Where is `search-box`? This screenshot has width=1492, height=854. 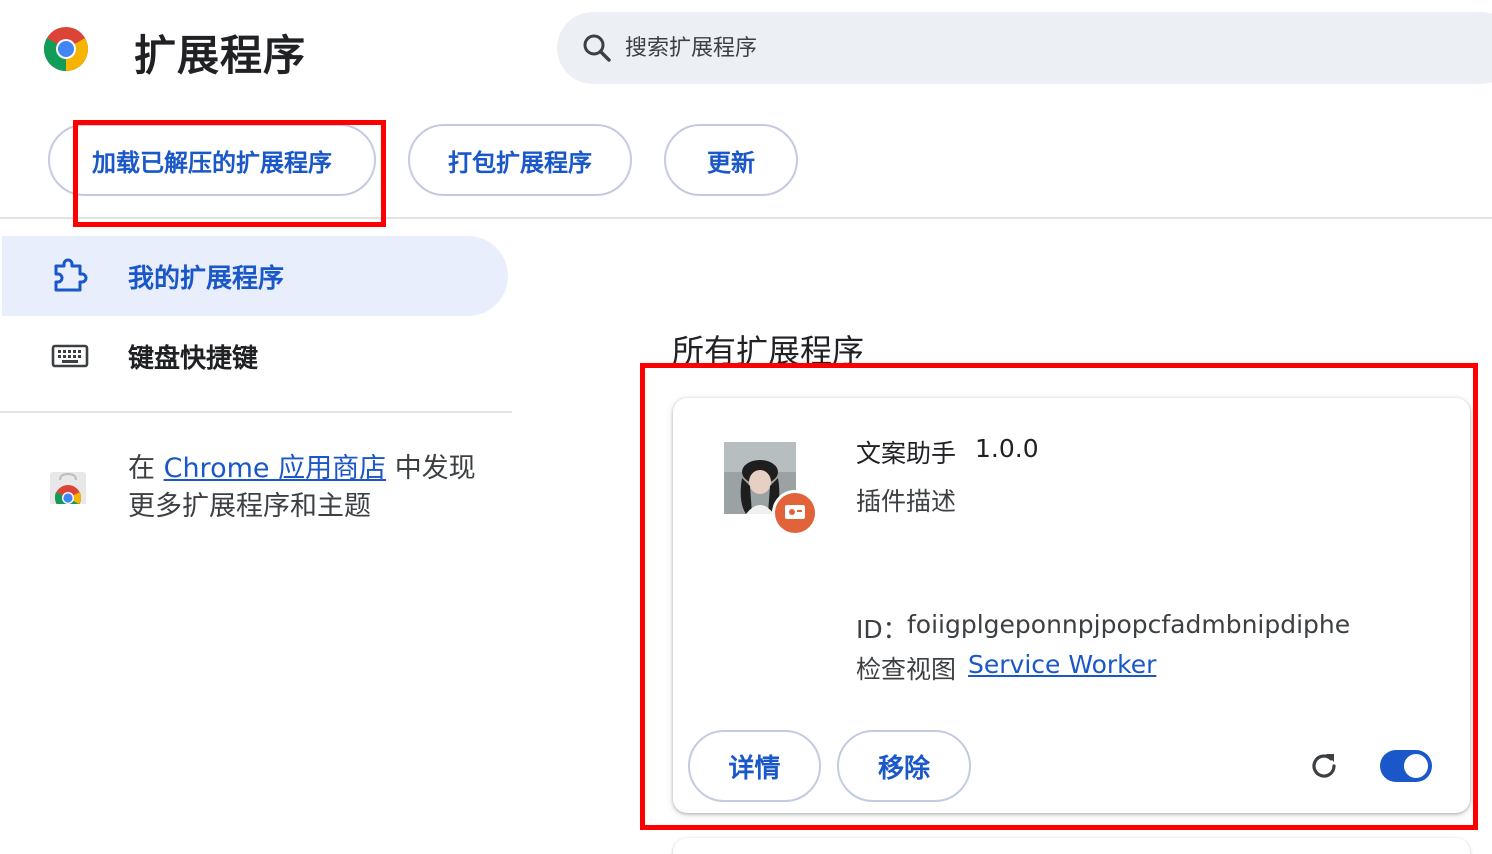
search-box is located at coordinates (1024, 48).